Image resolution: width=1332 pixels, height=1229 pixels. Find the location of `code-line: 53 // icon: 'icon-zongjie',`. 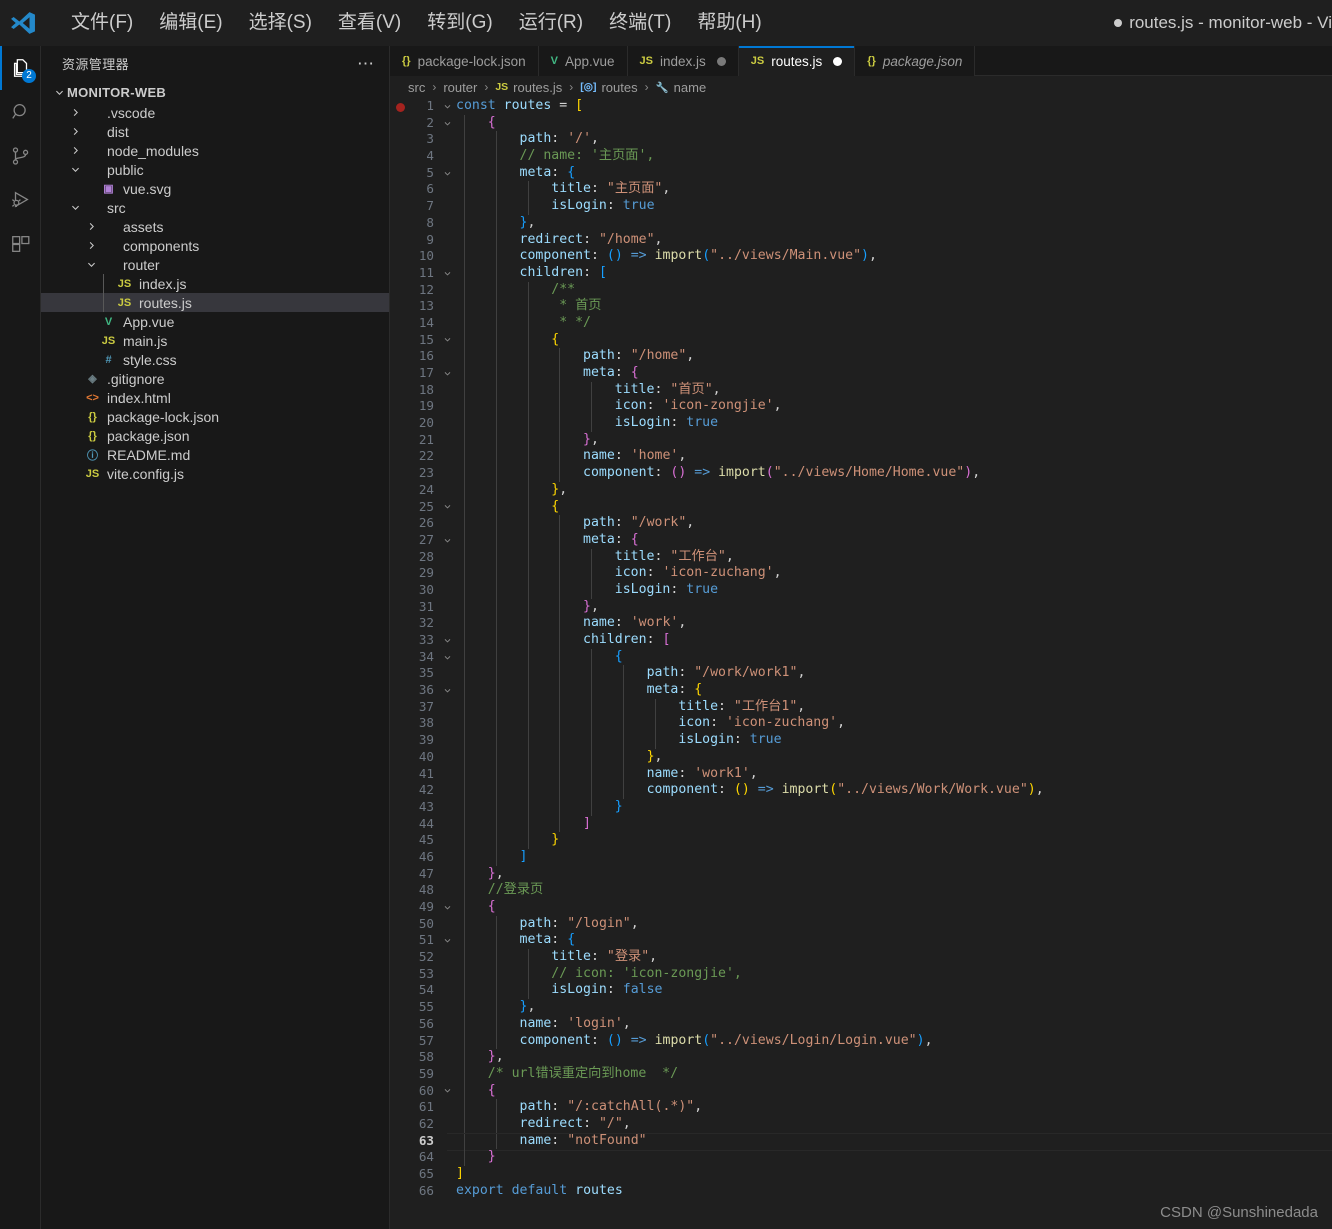

code-line: 53 // icon: 'icon-zongjie', is located at coordinates (861, 974).